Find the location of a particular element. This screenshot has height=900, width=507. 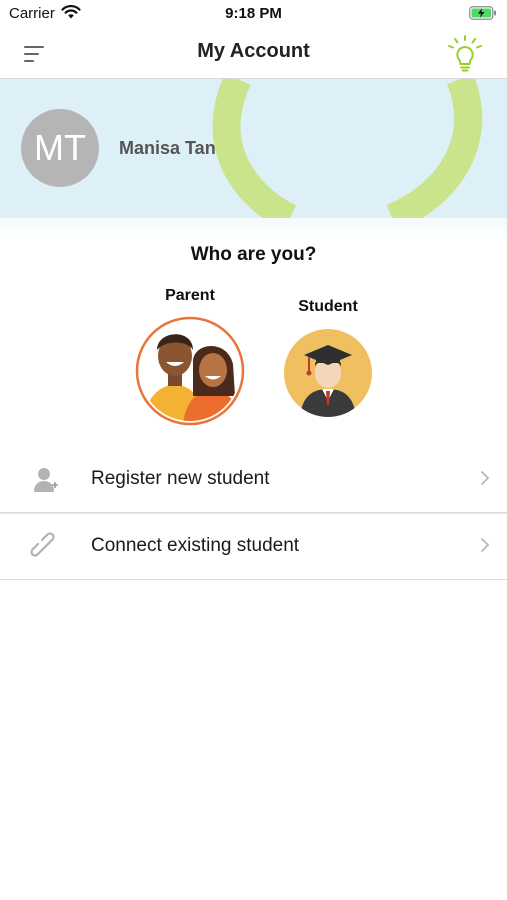

link-icon is located at coordinates (42, 544).